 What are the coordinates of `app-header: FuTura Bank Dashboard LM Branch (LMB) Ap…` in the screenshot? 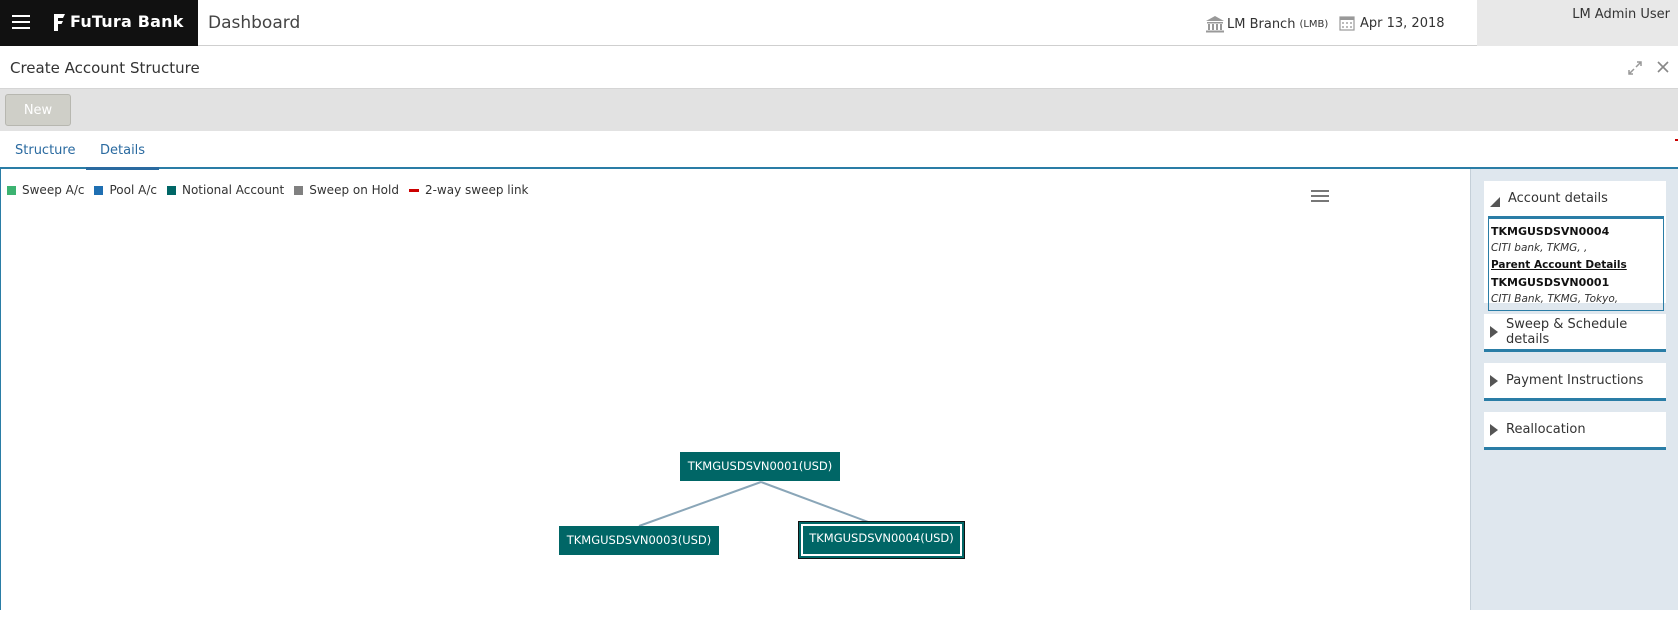 It's located at (839, 23).